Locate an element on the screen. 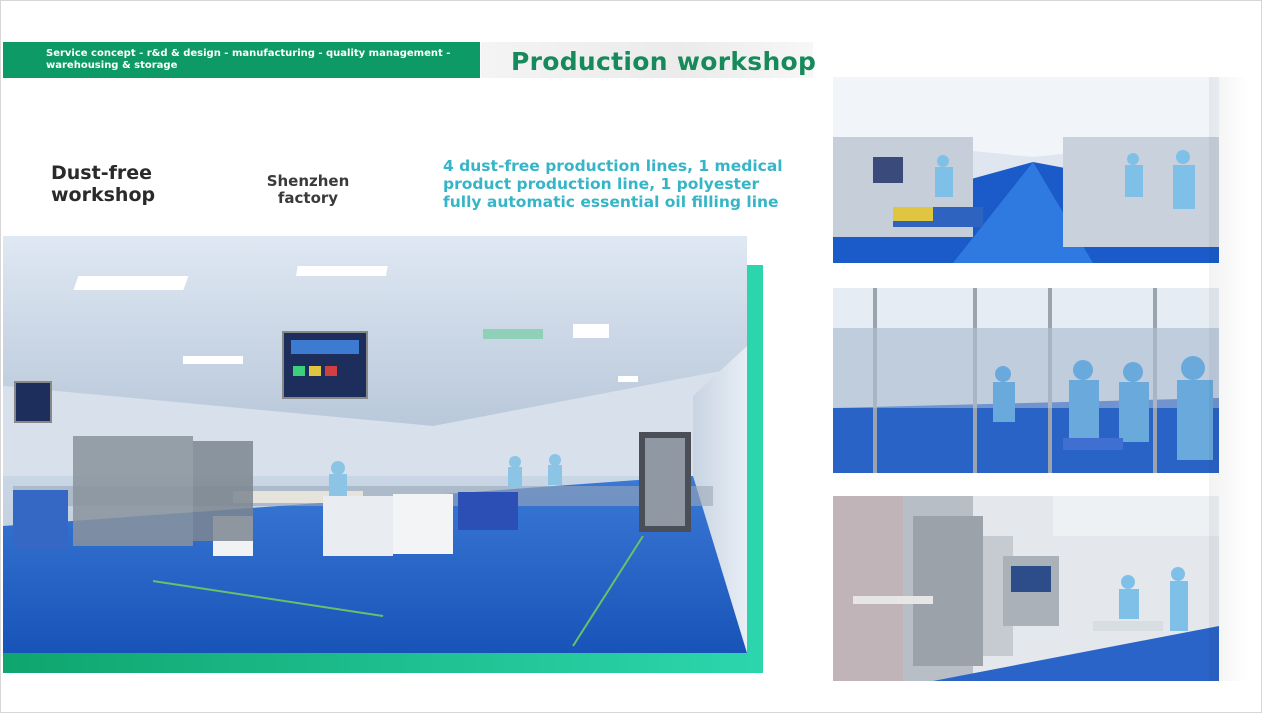 Image resolution: width=1262 pixels, height=713 pixels. page-title: Production workshop is located at coordinates (664, 61).